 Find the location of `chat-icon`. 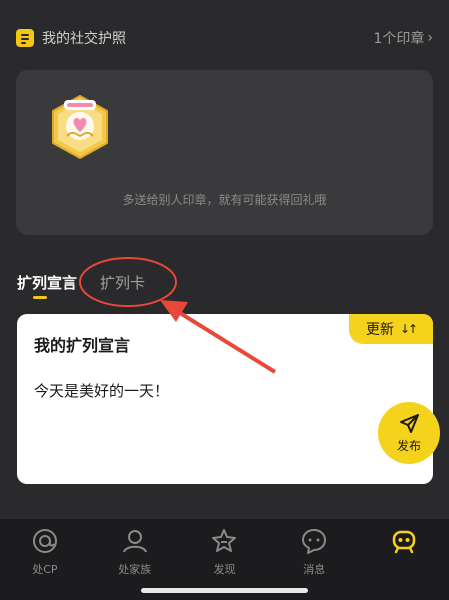

chat-icon is located at coordinates (314, 541).